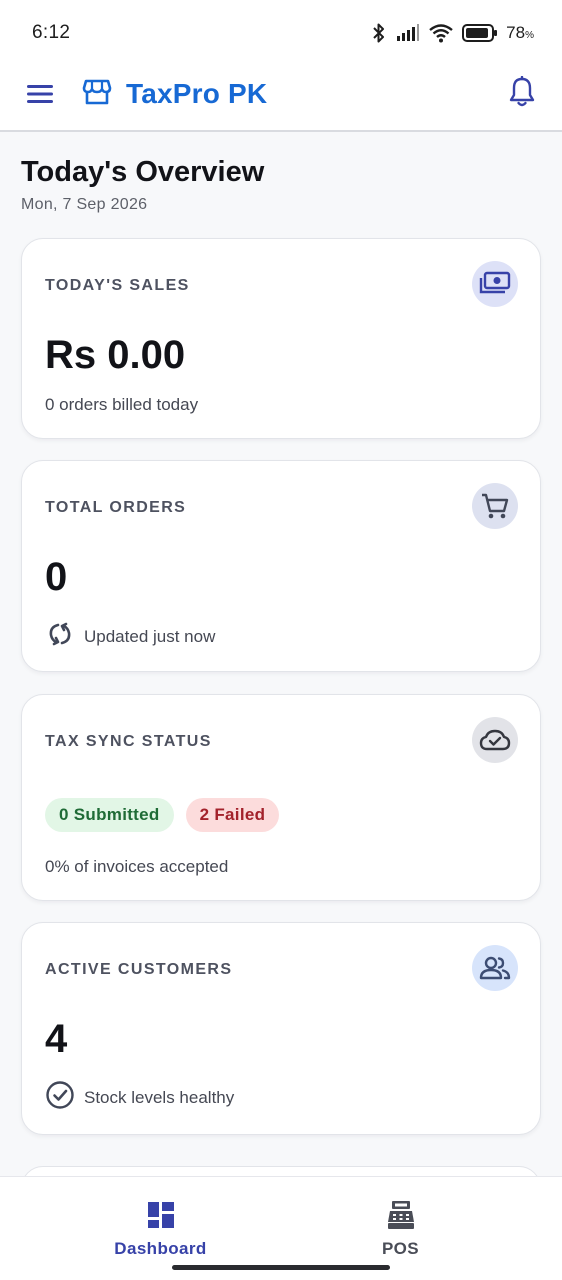 The image size is (562, 1280). I want to click on submitted-chip: 0 Submitted, so click(109, 815).